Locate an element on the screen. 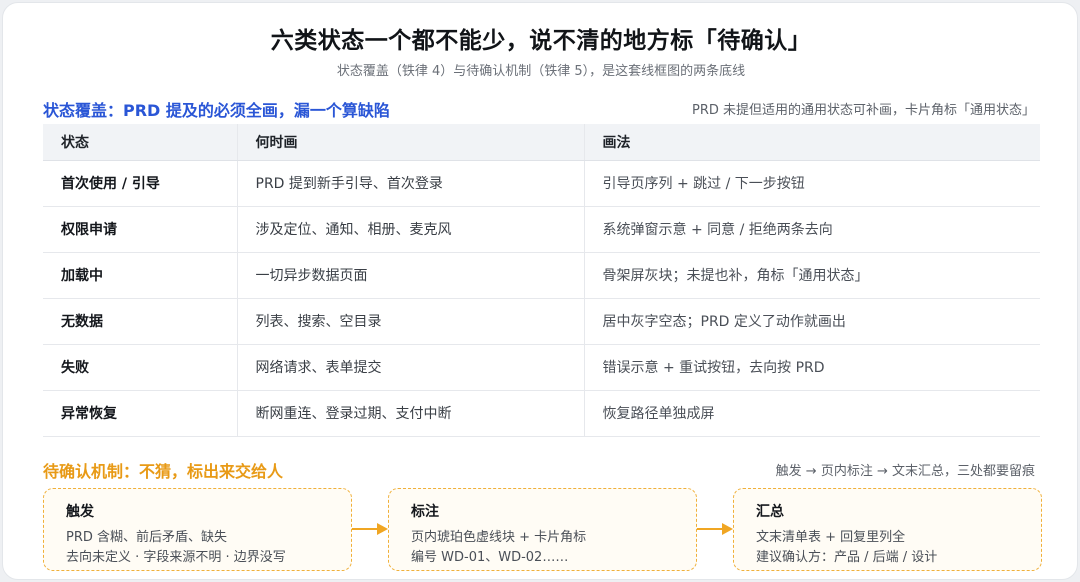  state-cell: 权限申请 is located at coordinates (140, 229).